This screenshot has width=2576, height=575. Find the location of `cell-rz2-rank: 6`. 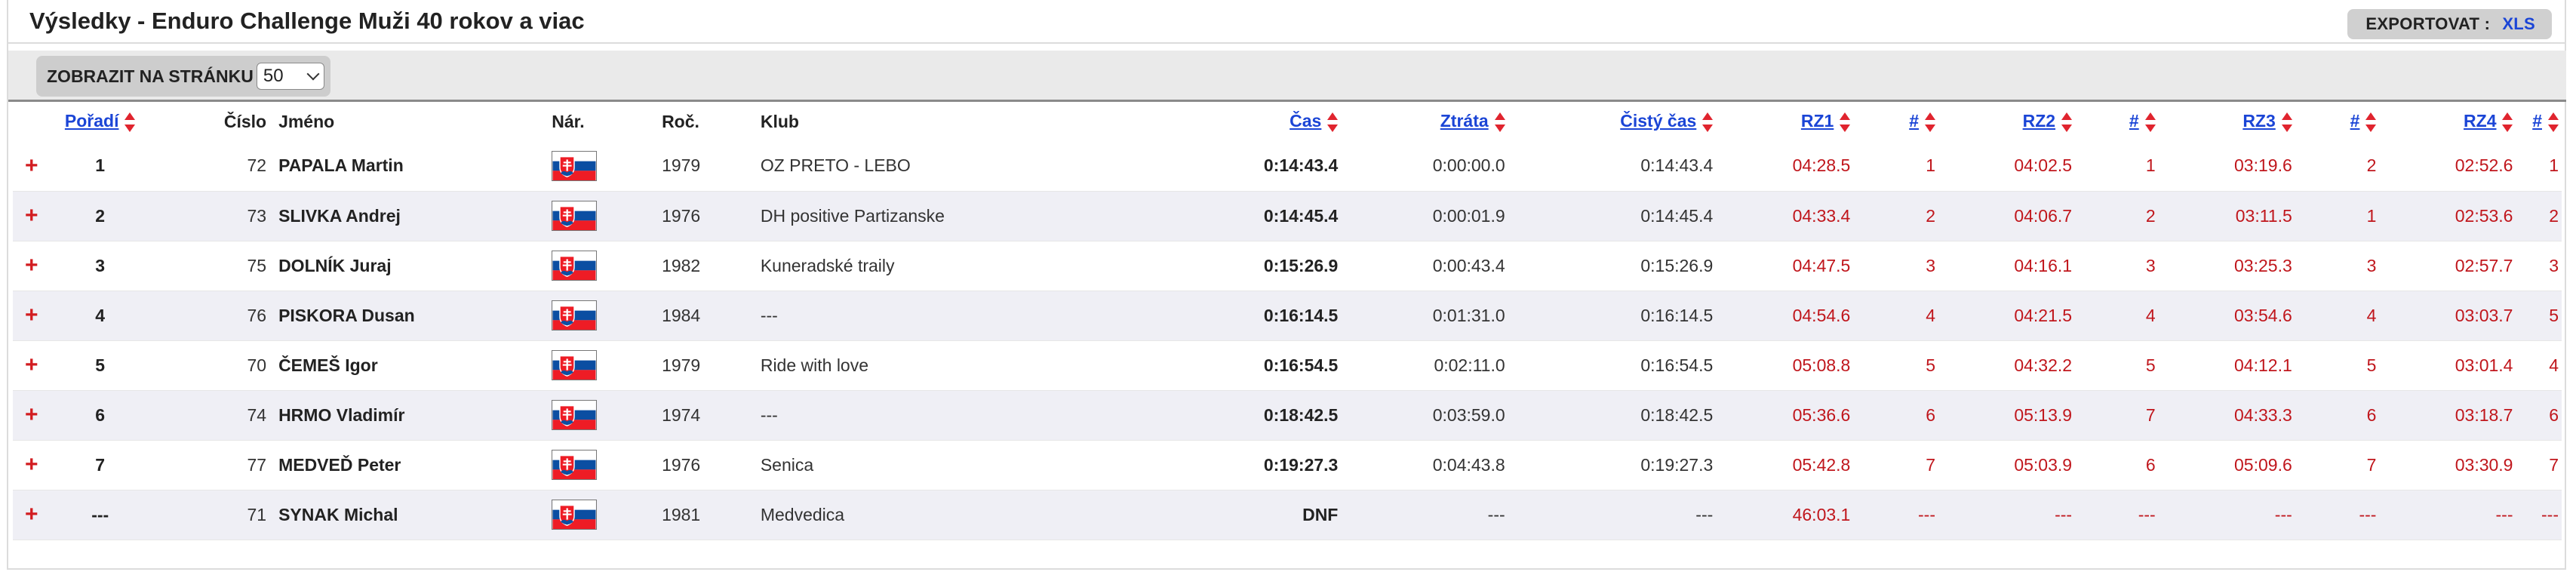

cell-rz2-rank: 6 is located at coordinates (2117, 465).